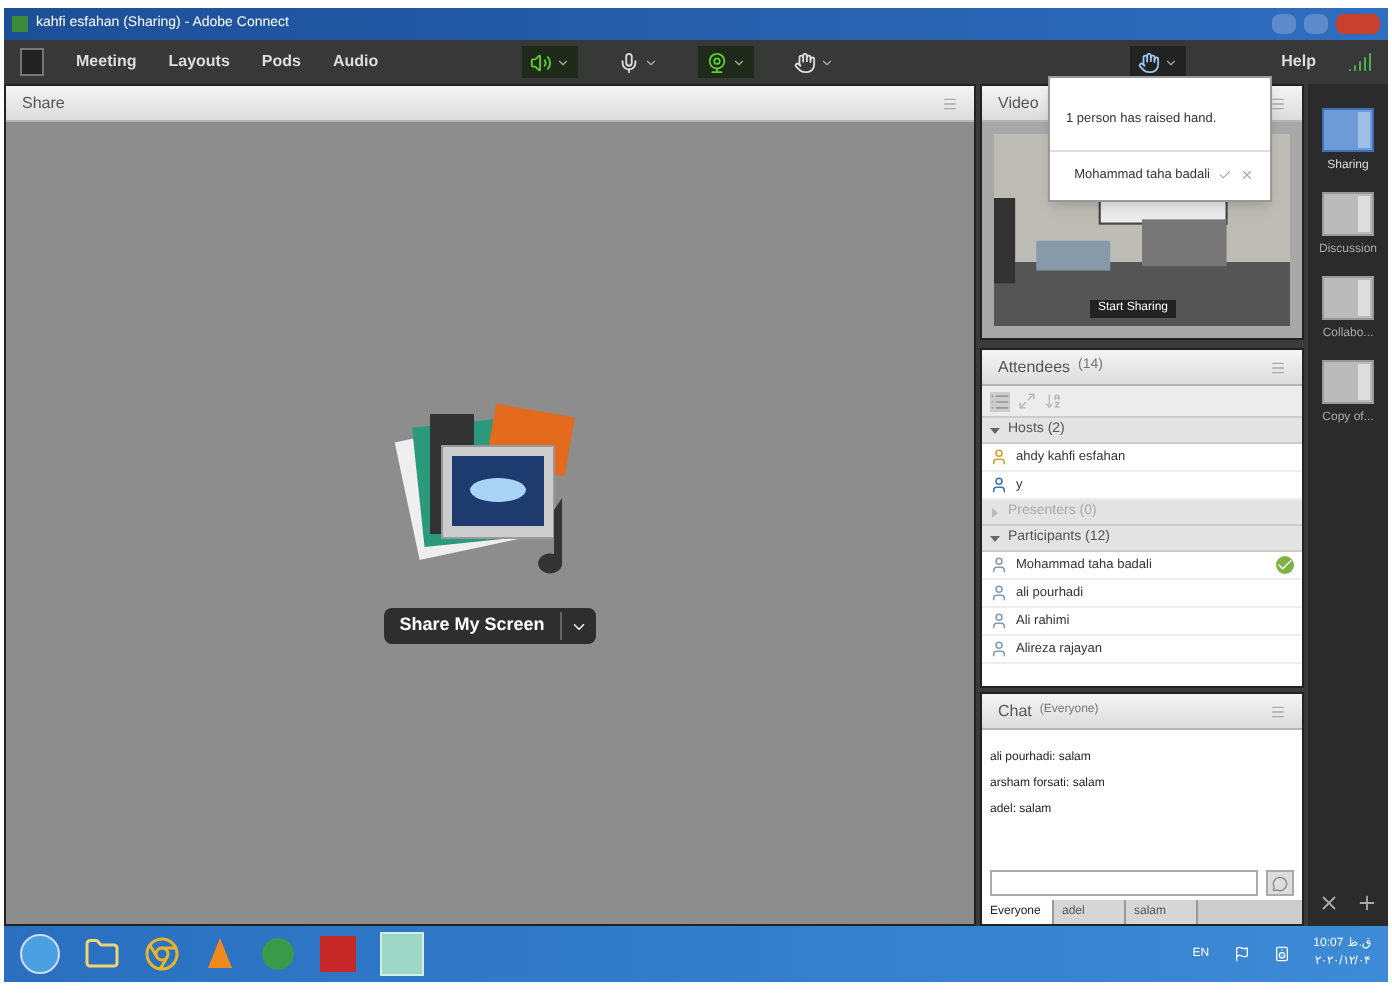  I want to click on menu-item: Meeting, so click(106, 62).